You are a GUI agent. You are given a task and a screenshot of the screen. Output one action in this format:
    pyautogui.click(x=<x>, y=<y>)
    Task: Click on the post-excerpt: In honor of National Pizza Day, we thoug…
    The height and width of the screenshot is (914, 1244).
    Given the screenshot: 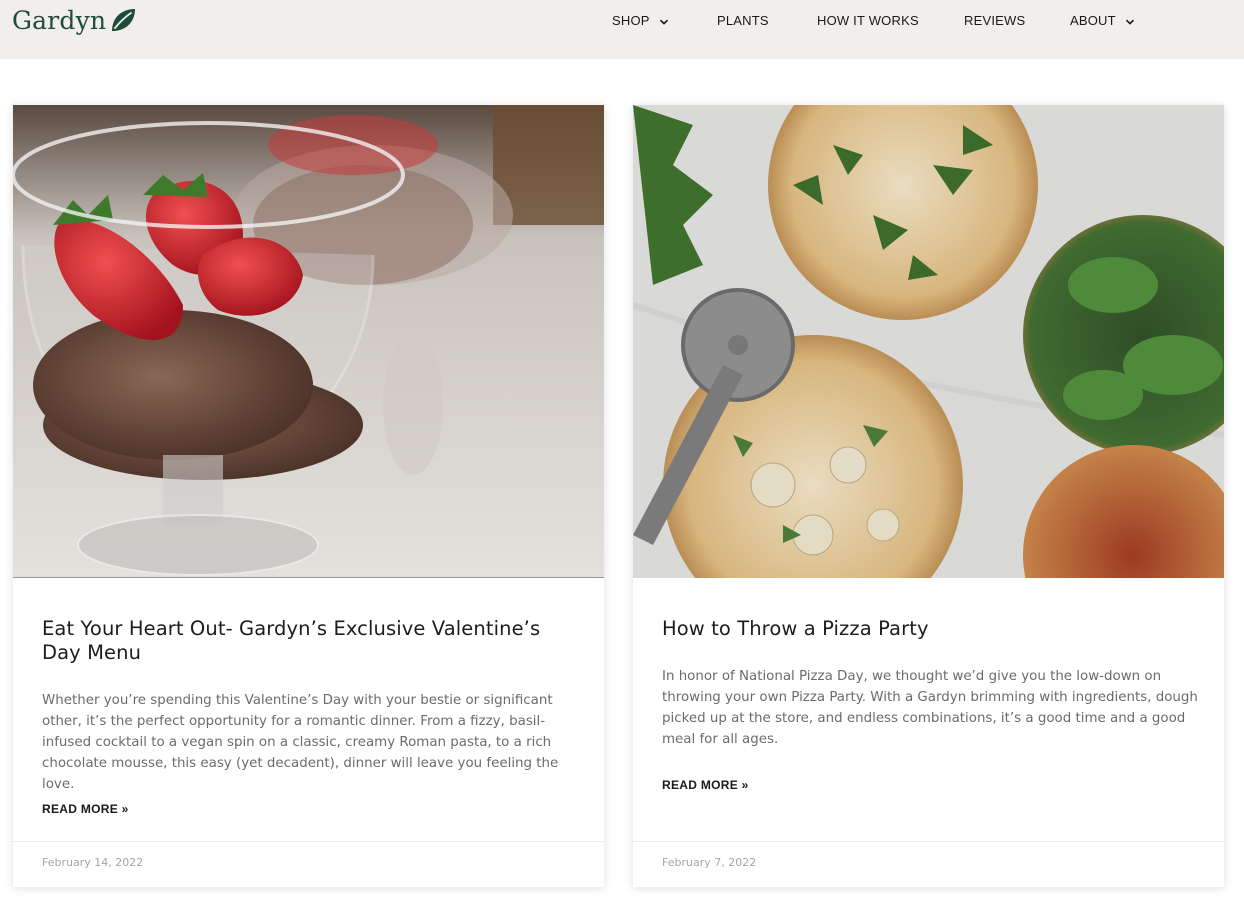 What is the action you would take?
    pyautogui.click(x=930, y=708)
    